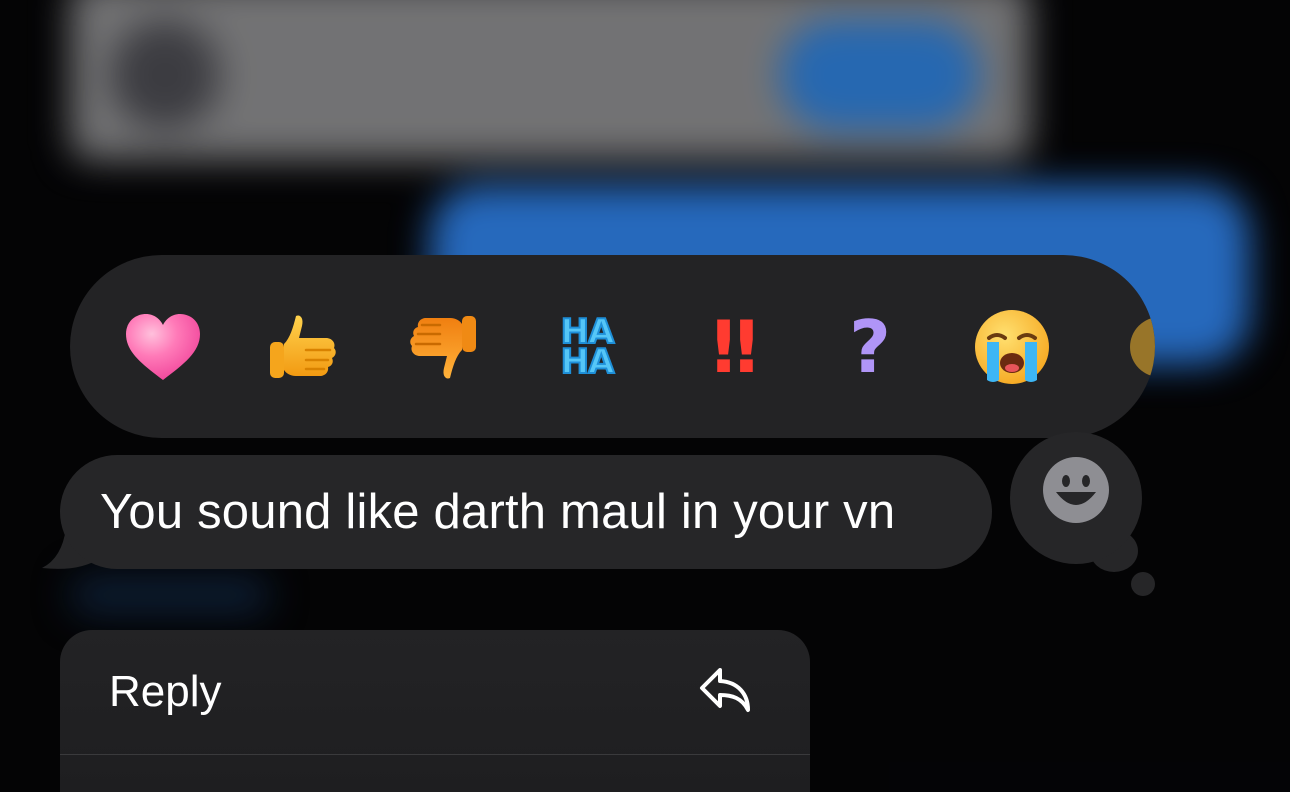 This screenshot has width=1290, height=792. Describe the element at coordinates (588, 361) in the screenshot. I see `haha-bottom-label: HA` at that location.